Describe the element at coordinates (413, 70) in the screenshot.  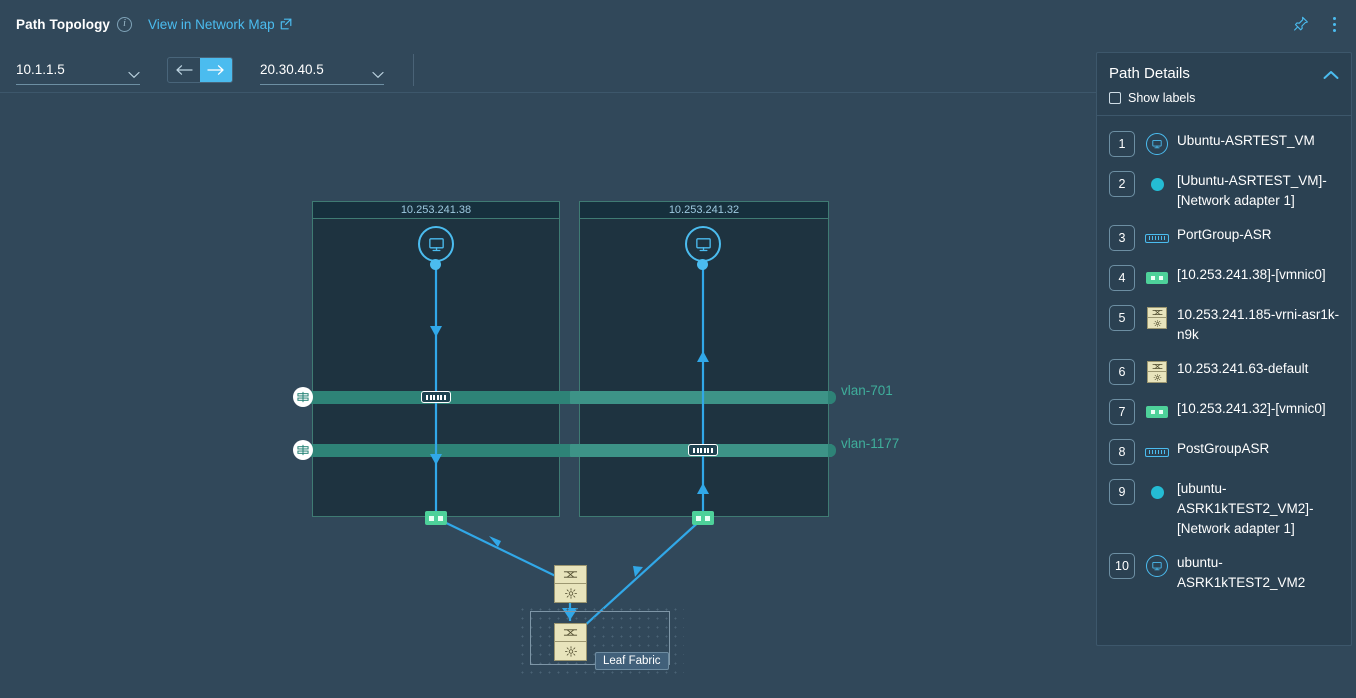
I see `toolbar-divider` at that location.